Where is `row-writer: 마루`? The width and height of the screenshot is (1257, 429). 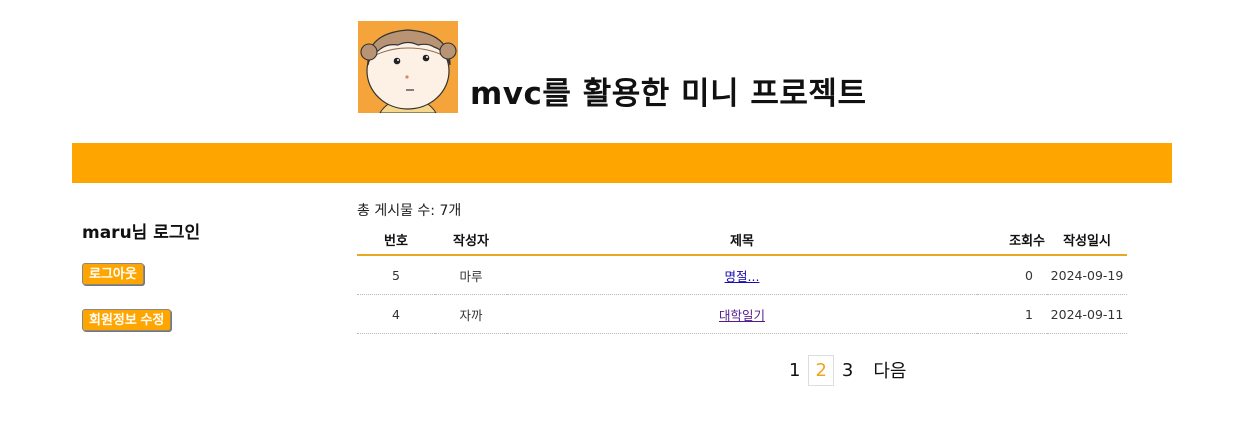 row-writer: 마루 is located at coordinates (471, 275).